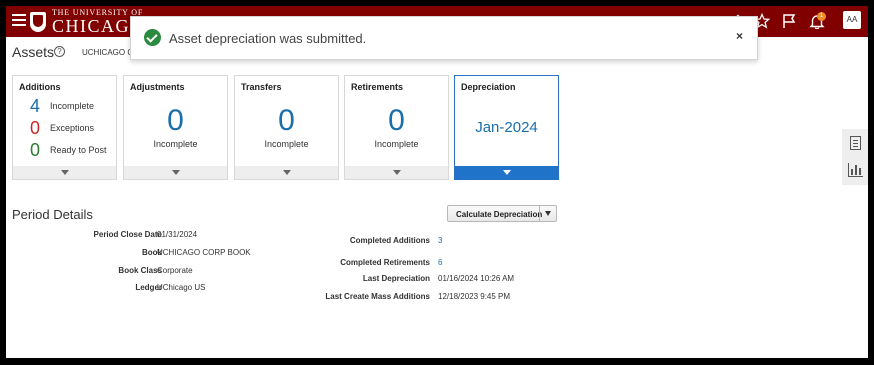 This screenshot has height=365, width=874. I want to click on calculate-depreciation-button: Calculate Depreciation, so click(502, 213).